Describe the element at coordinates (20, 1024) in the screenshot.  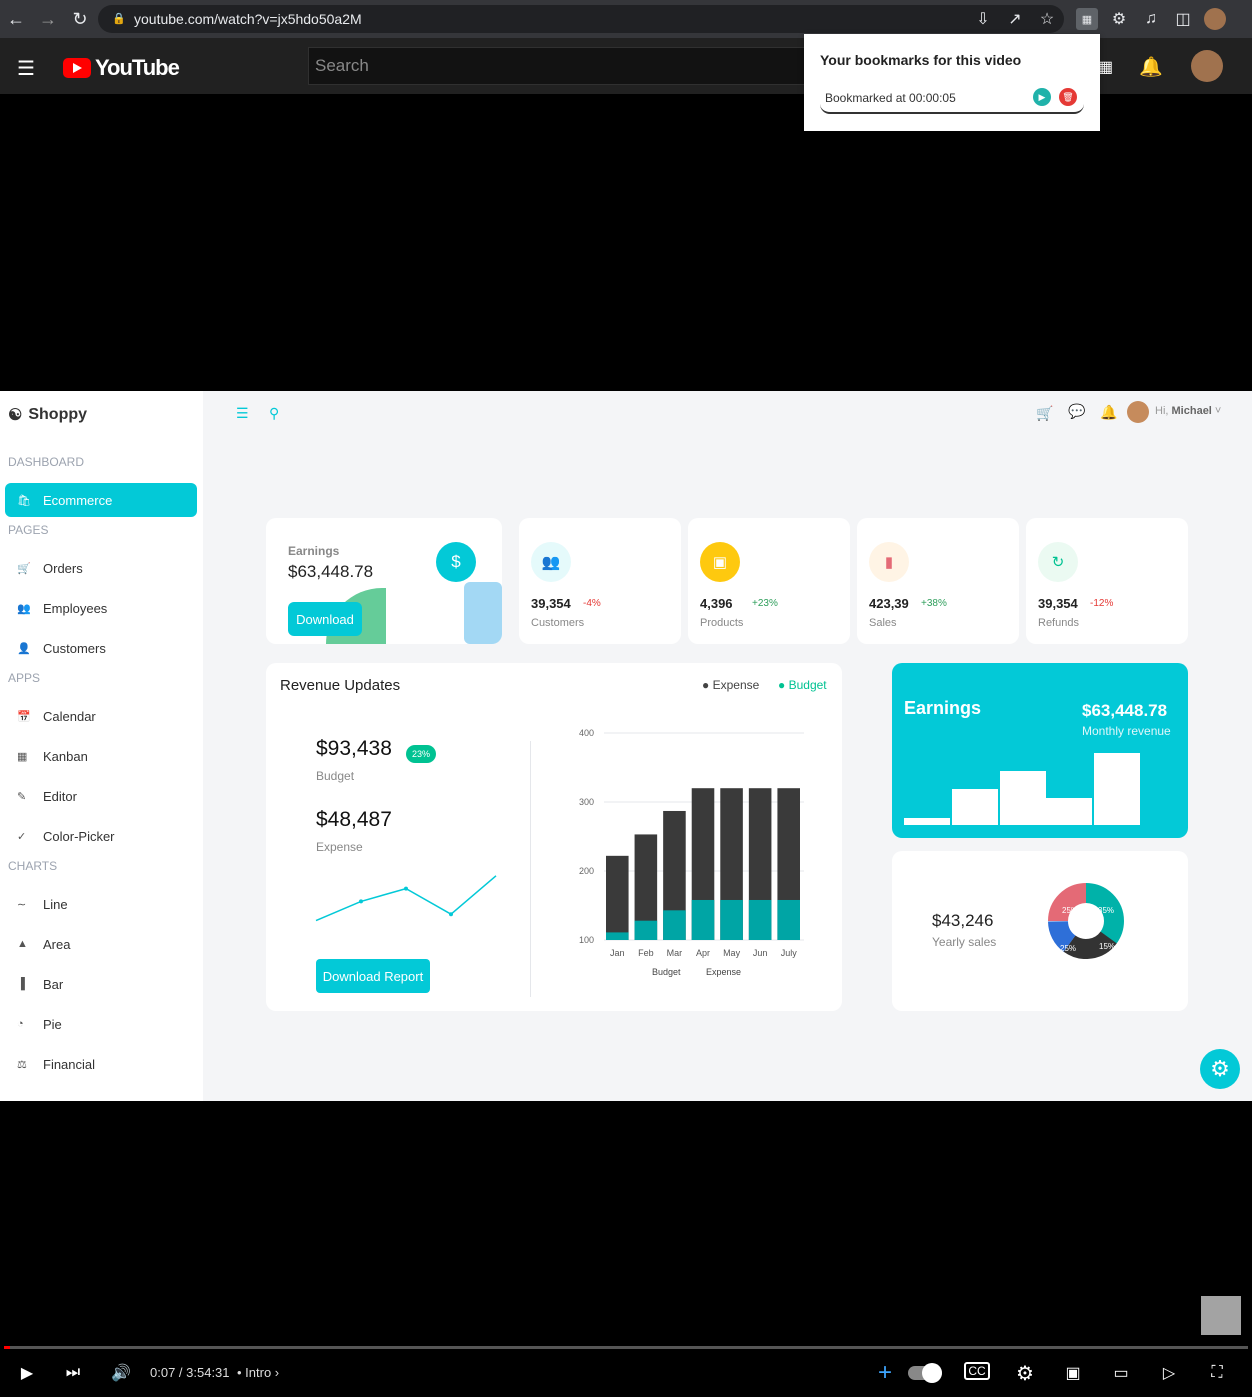
I see `pie-icon: ◔` at that location.